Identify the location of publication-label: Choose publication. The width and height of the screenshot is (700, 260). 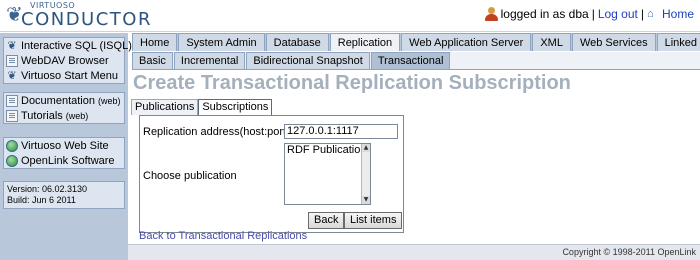
(190, 176).